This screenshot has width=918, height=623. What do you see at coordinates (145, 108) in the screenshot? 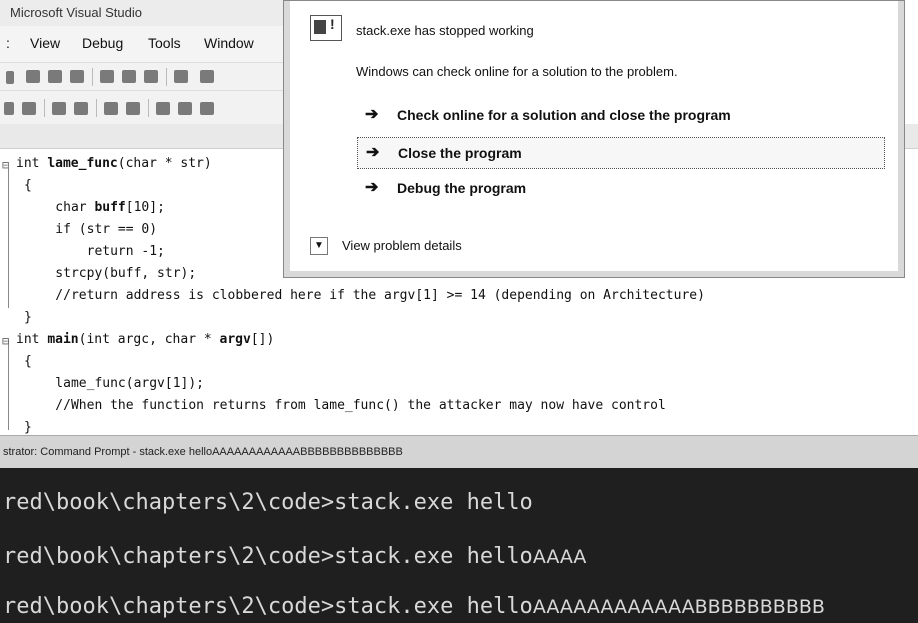
I see `text-editor-toolbar` at bounding box center [145, 108].